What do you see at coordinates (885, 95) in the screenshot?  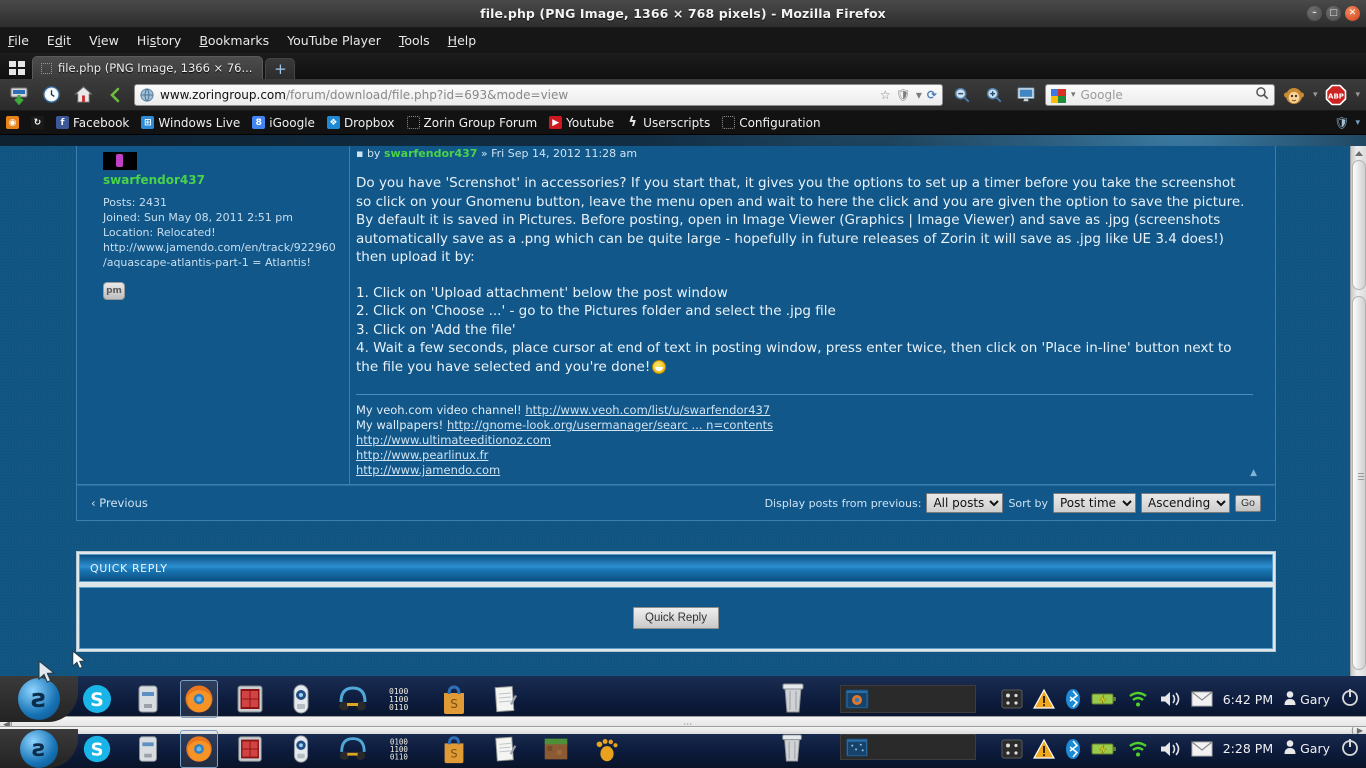 I see `bookmark-star-icon: ☆` at bounding box center [885, 95].